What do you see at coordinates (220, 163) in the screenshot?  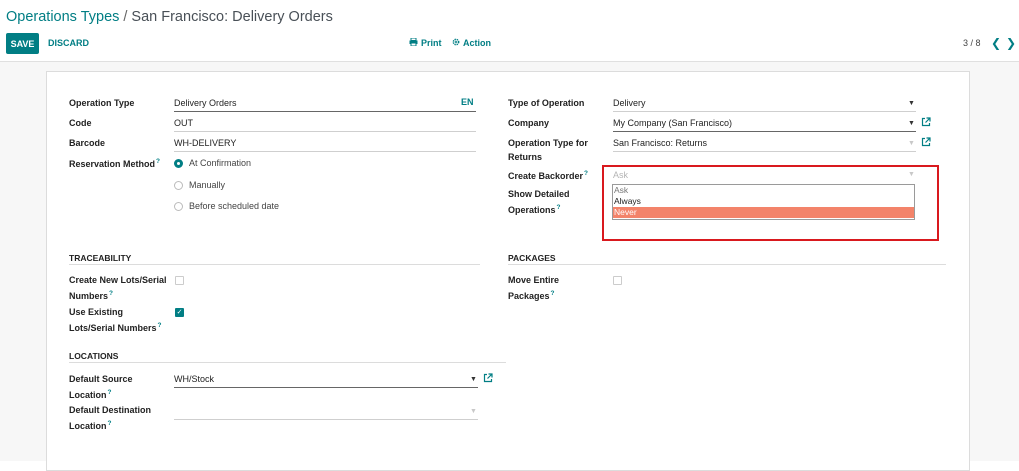 I see `reservation-option-label: At Confirmation` at bounding box center [220, 163].